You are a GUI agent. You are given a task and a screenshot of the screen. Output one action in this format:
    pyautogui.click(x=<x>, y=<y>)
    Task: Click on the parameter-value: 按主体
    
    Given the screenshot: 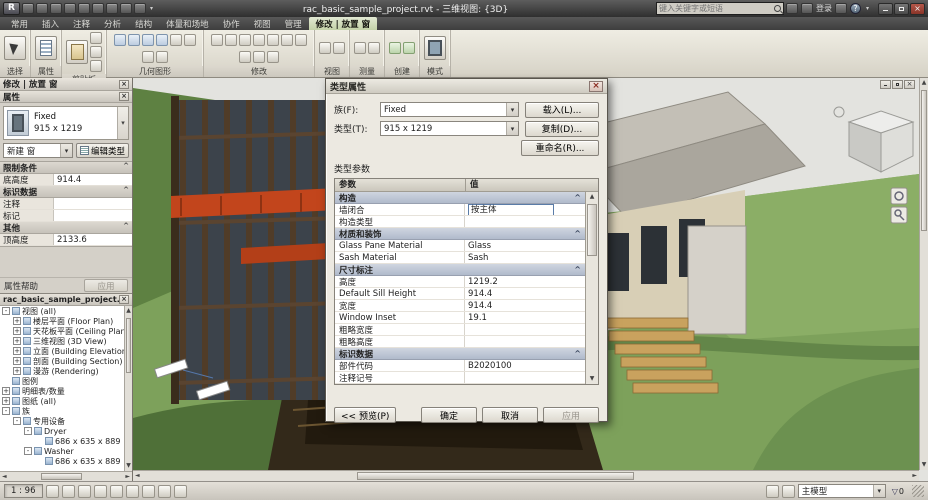 What is the action you would take?
    pyautogui.click(x=511, y=209)
    